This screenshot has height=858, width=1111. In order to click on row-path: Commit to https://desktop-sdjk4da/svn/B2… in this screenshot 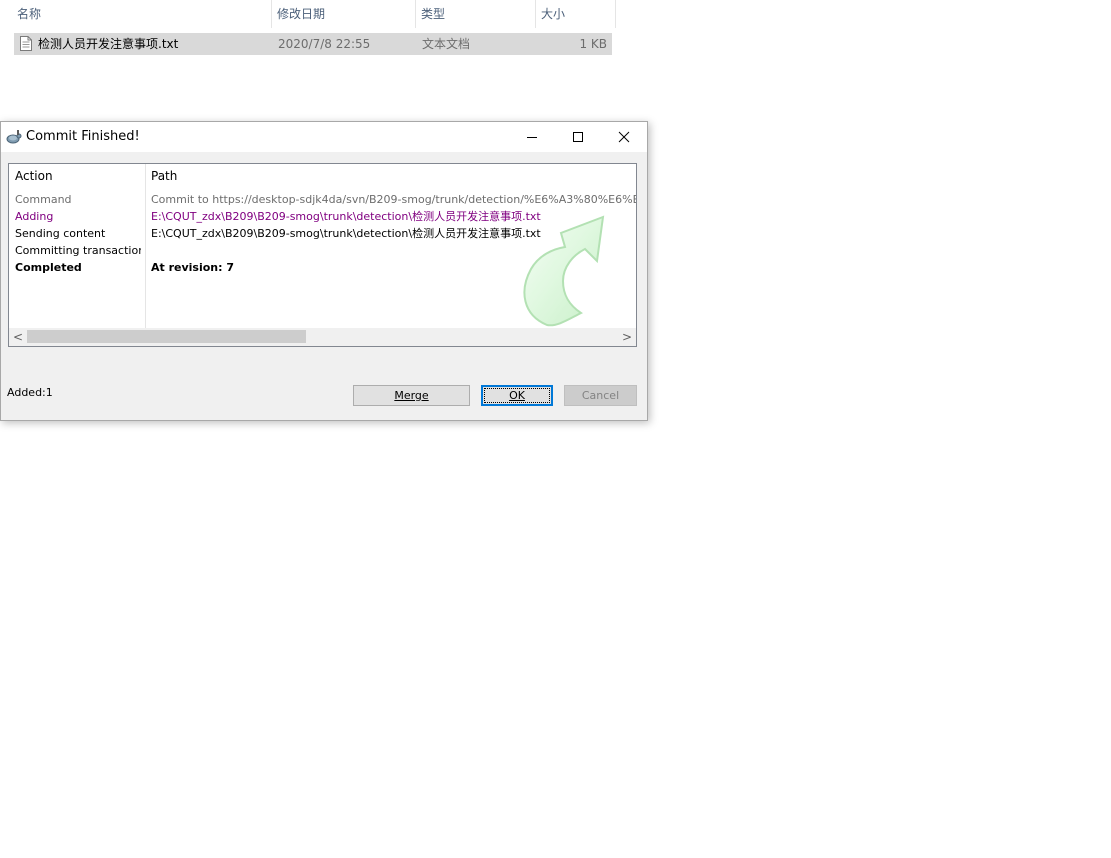, I will do `click(393, 199)`.